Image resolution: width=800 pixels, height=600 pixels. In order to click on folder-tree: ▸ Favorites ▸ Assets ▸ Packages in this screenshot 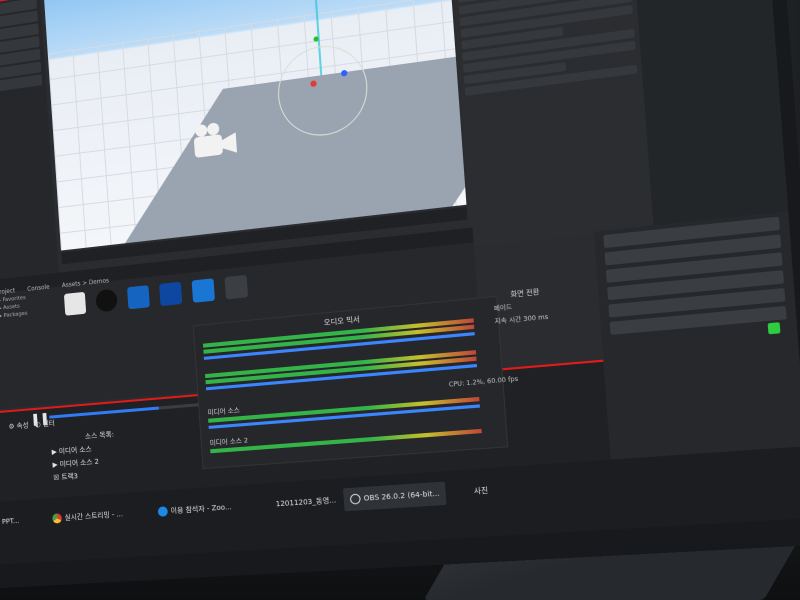, I will do `click(32, 348)`.